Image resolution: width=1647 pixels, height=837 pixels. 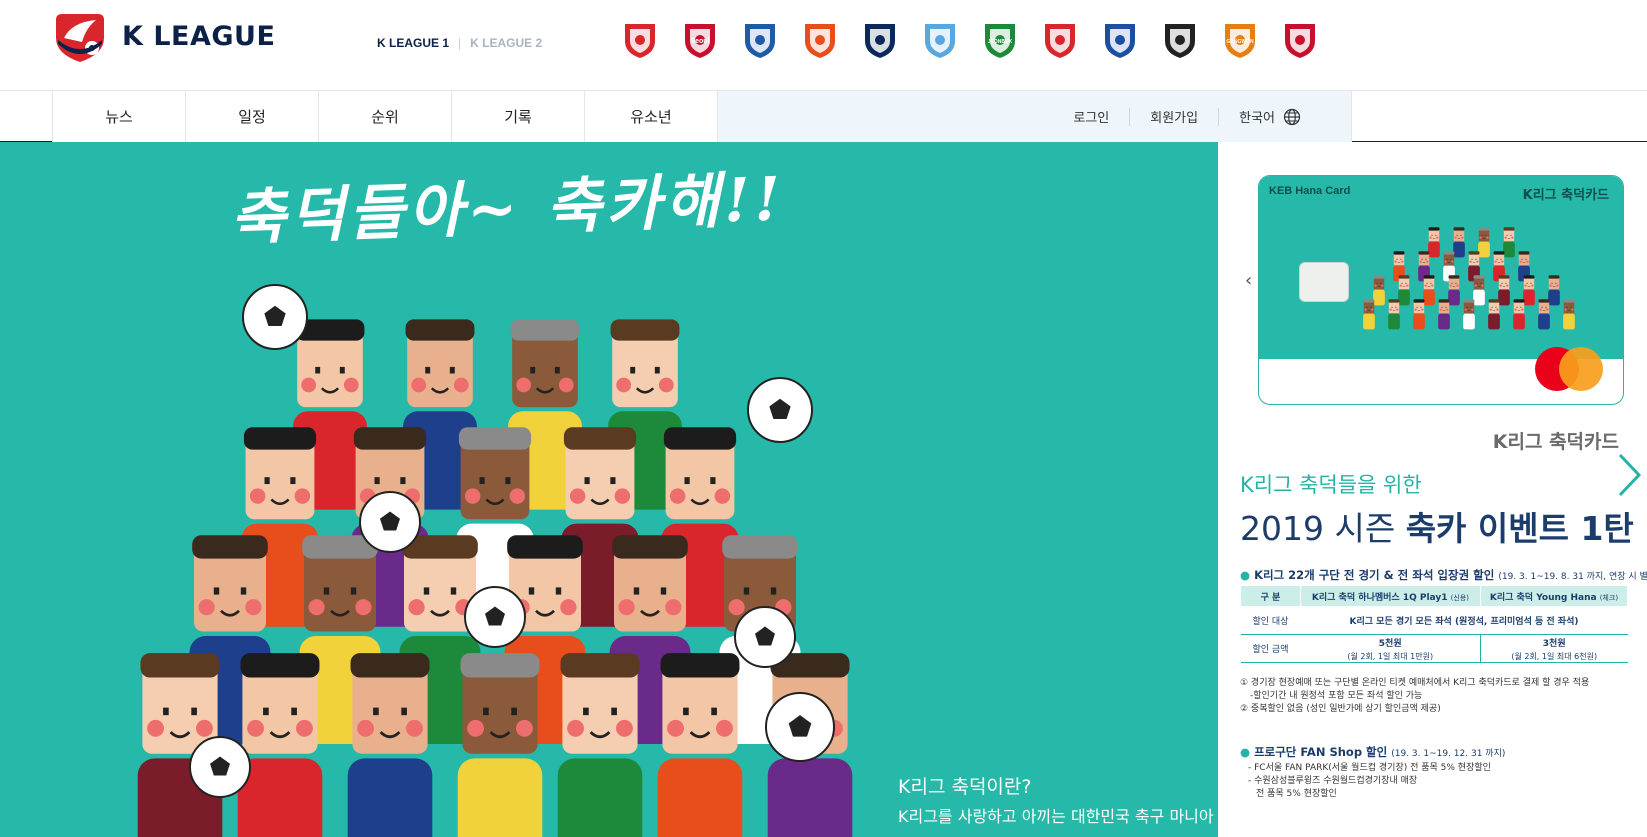 What do you see at coordinates (1369, 768) in the screenshot?
I see `note-line: - FC서울 FAN PARK(서울 월드컵 경기장) 전 품목 5% 현장할인` at bounding box center [1369, 768].